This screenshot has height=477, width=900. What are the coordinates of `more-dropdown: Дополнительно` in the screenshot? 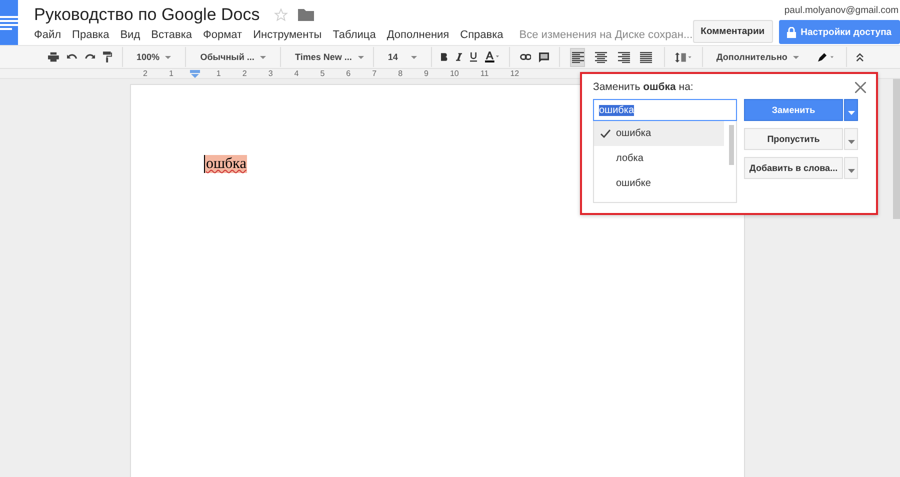 It's located at (757, 57).